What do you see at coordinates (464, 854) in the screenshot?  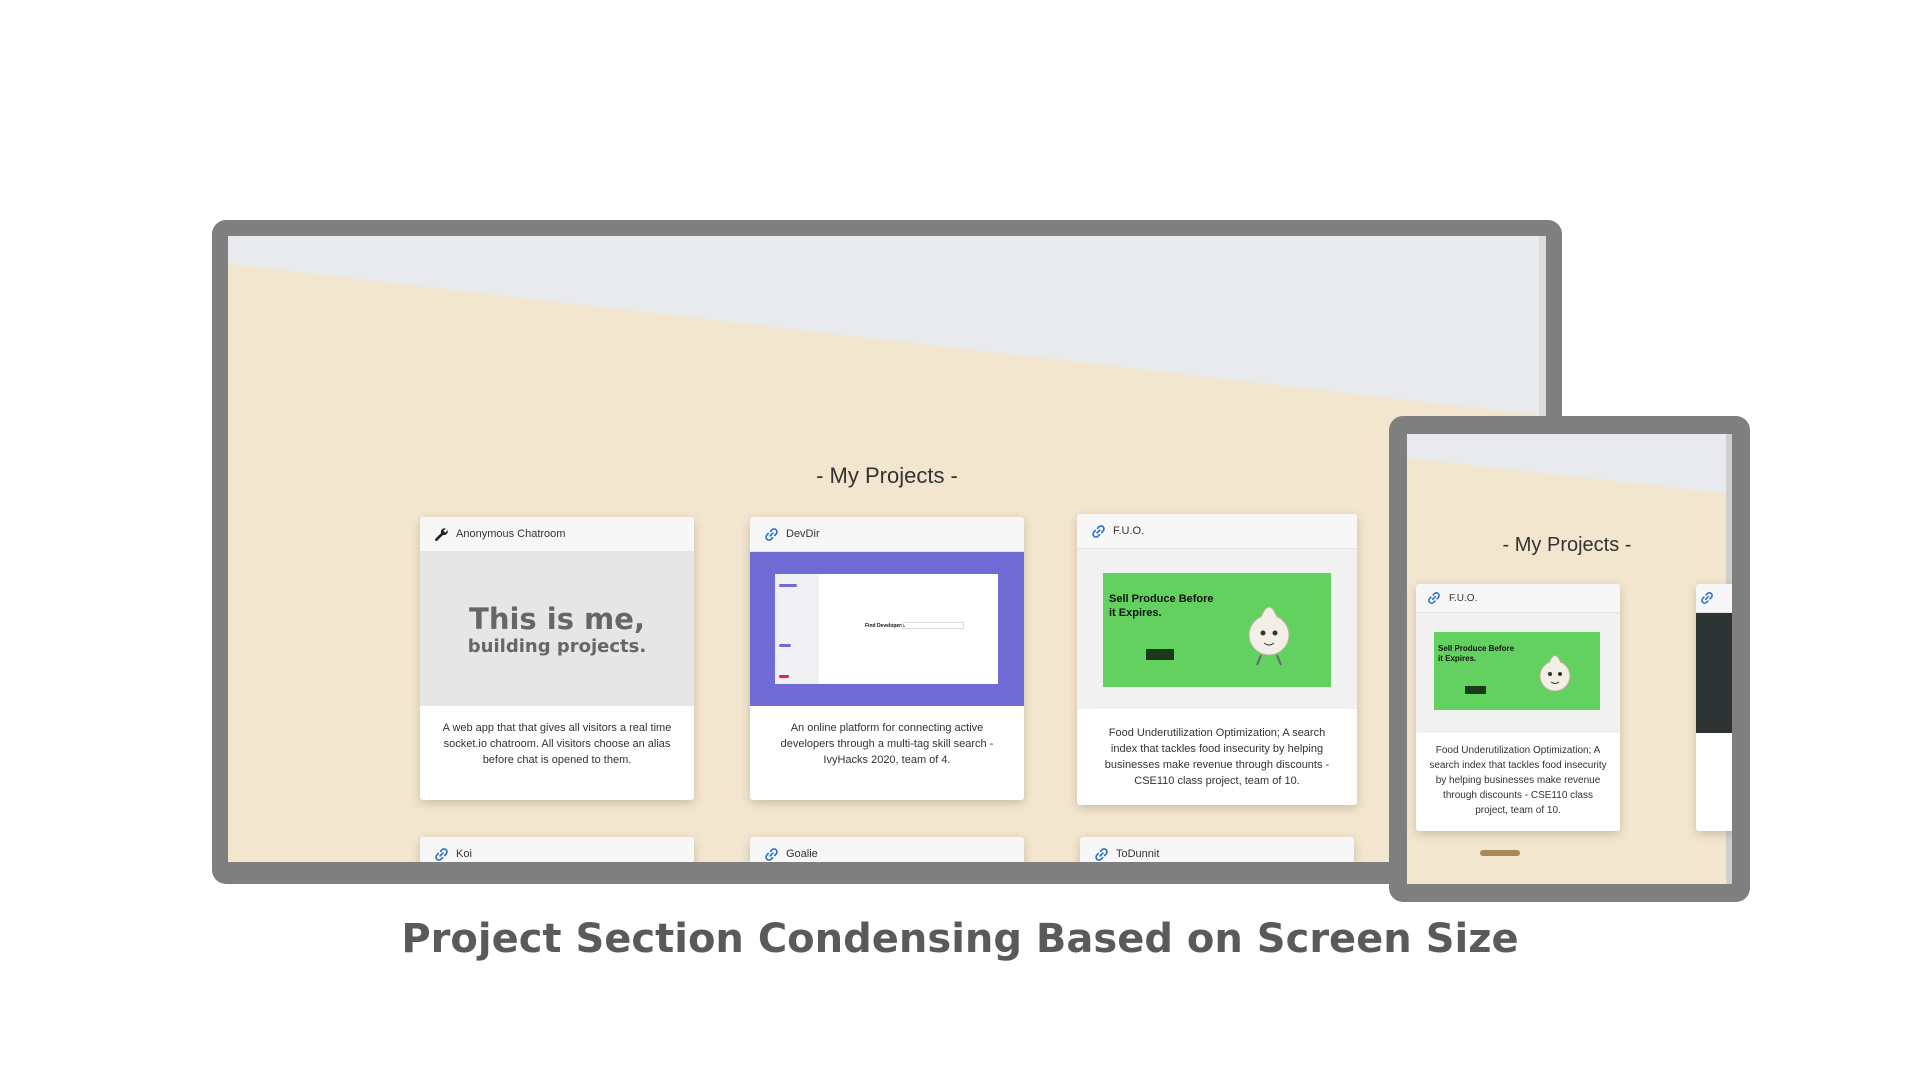 I see `card-title: Koi` at bounding box center [464, 854].